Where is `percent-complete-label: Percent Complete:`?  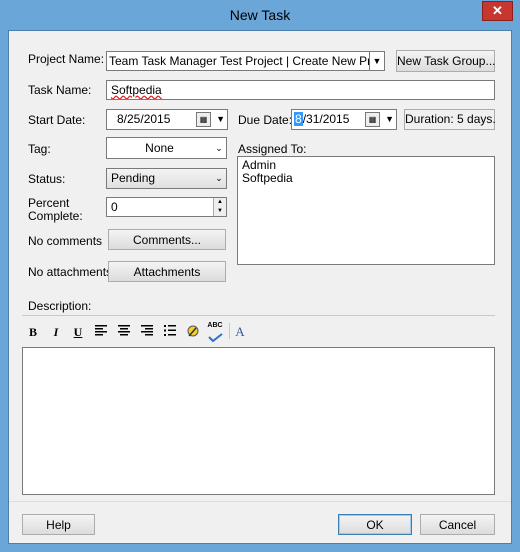
percent-complete-label: Percent Complete: is located at coordinates (55, 210).